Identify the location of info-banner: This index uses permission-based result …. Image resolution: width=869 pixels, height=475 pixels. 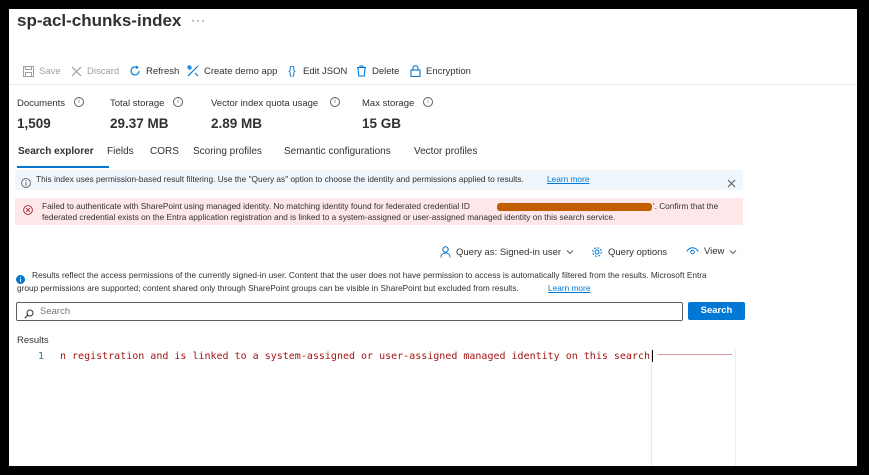
(379, 180).